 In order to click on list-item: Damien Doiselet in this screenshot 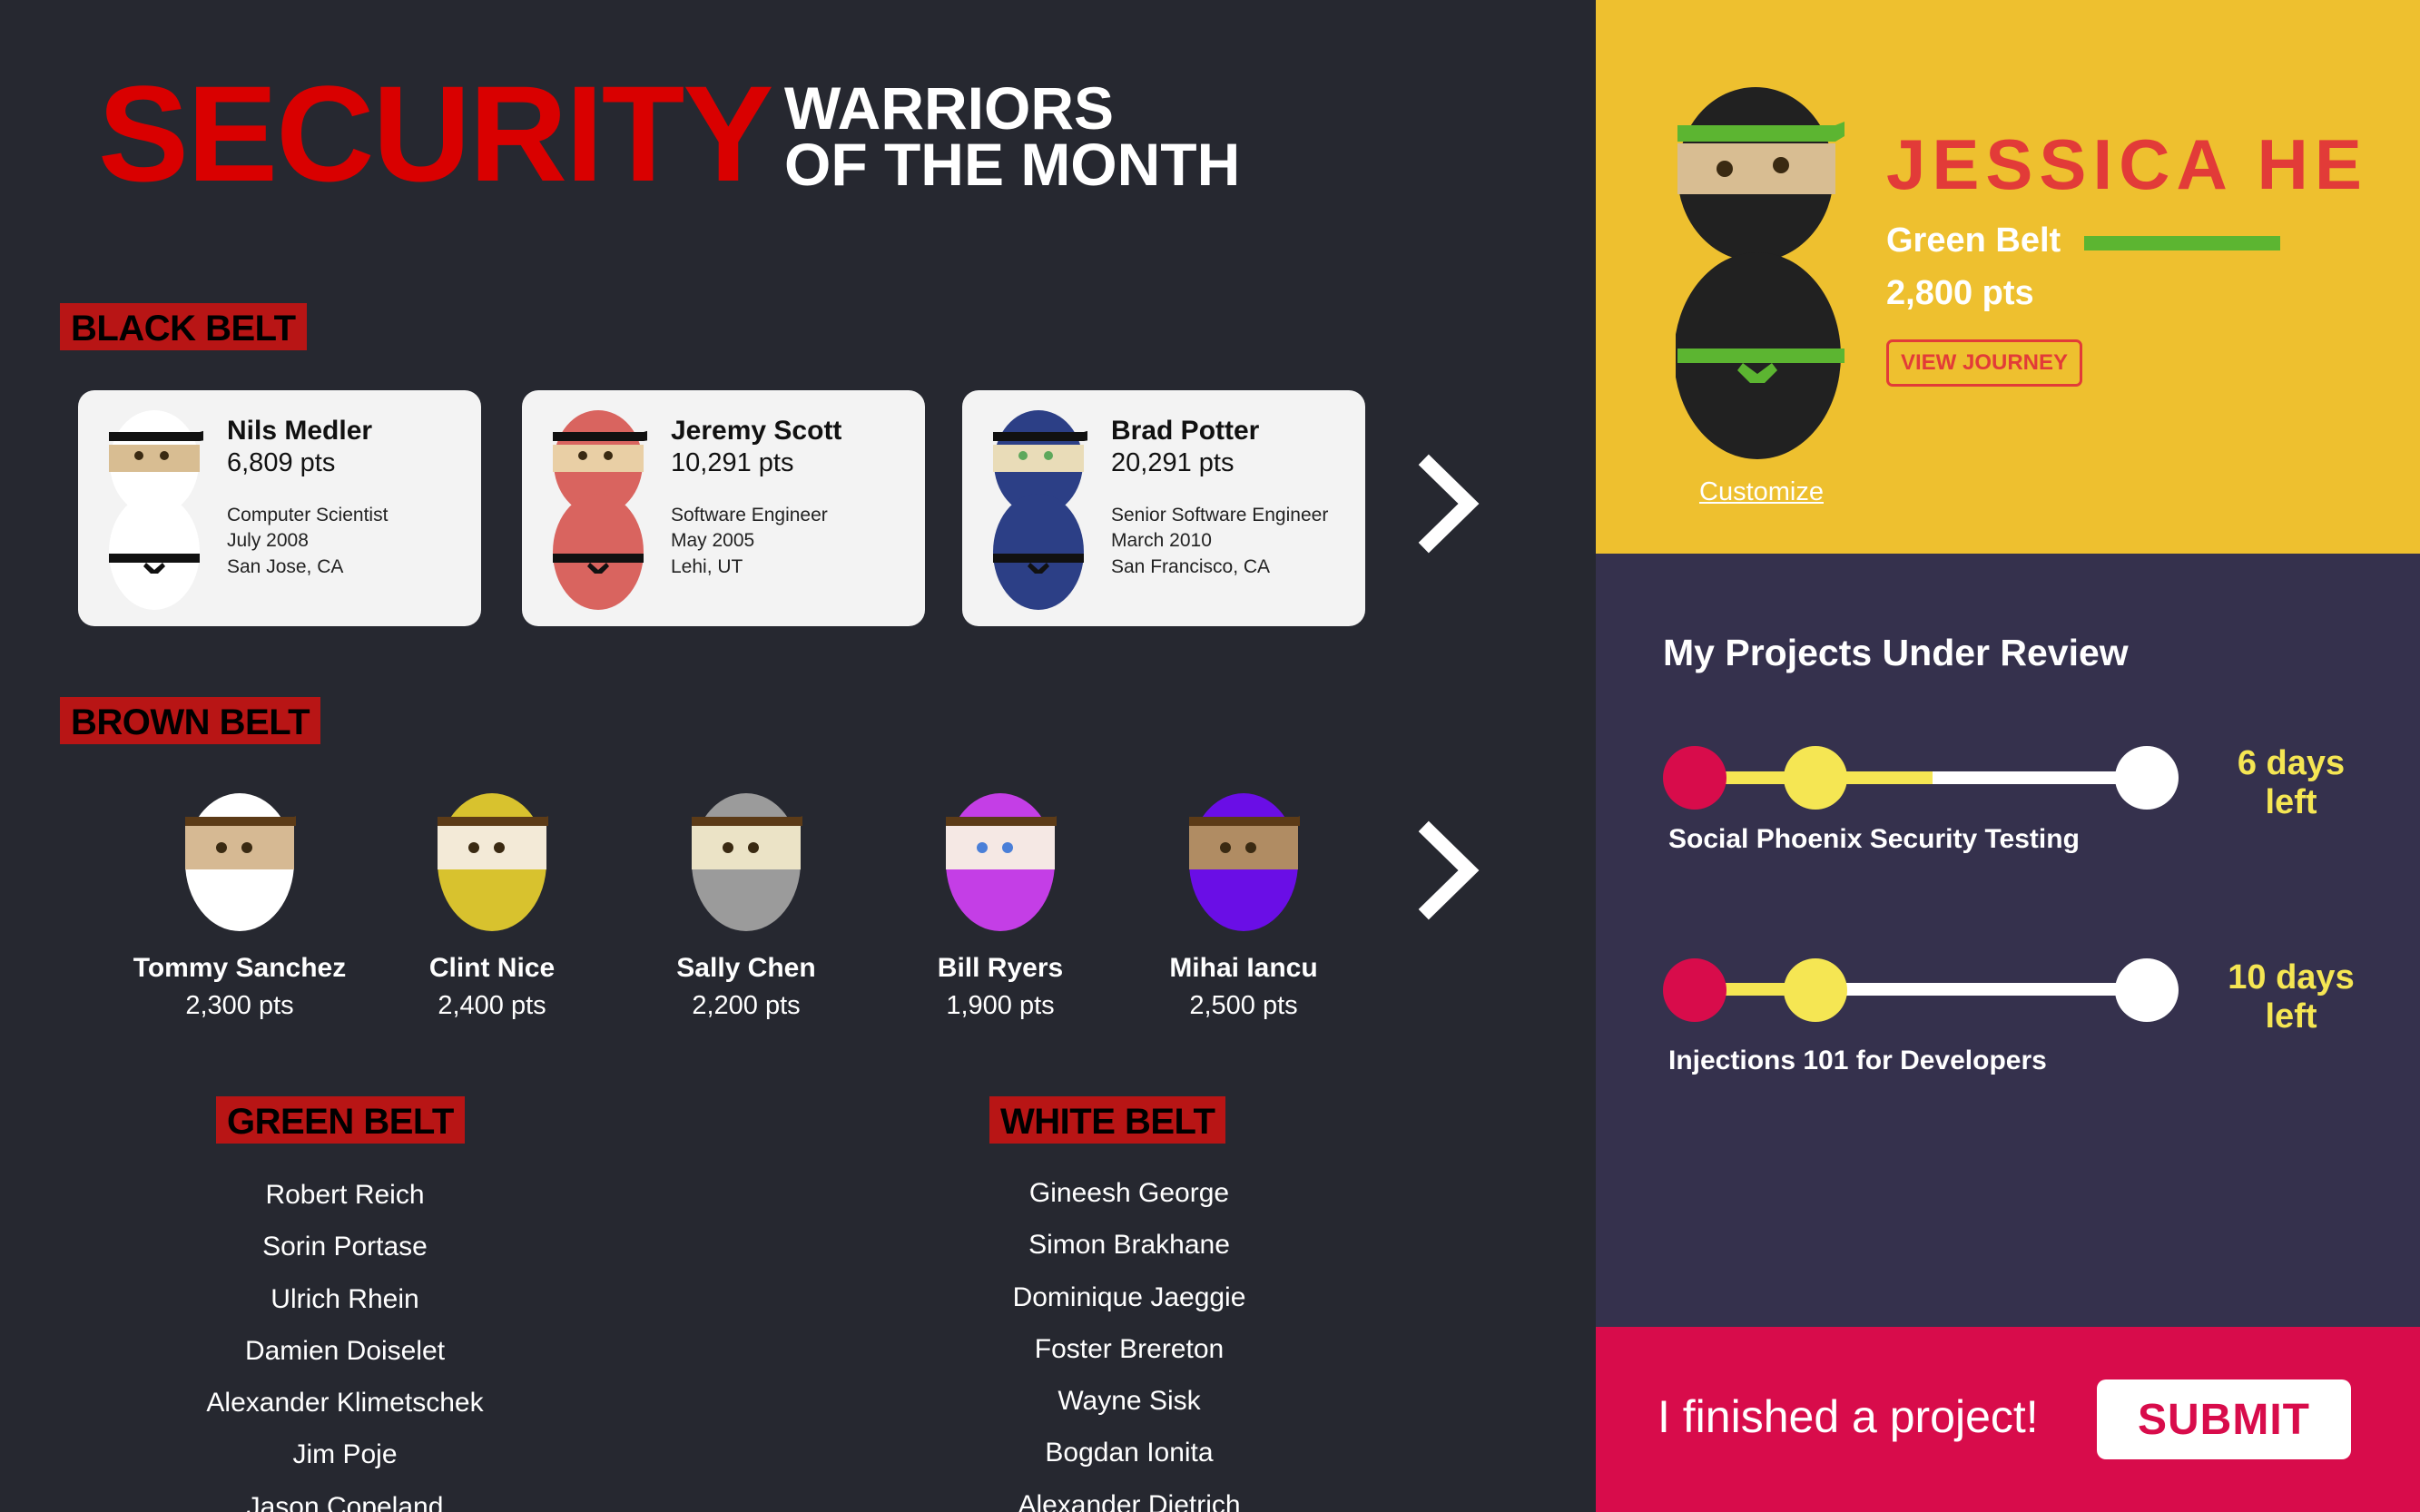, I will do `click(345, 1350)`.